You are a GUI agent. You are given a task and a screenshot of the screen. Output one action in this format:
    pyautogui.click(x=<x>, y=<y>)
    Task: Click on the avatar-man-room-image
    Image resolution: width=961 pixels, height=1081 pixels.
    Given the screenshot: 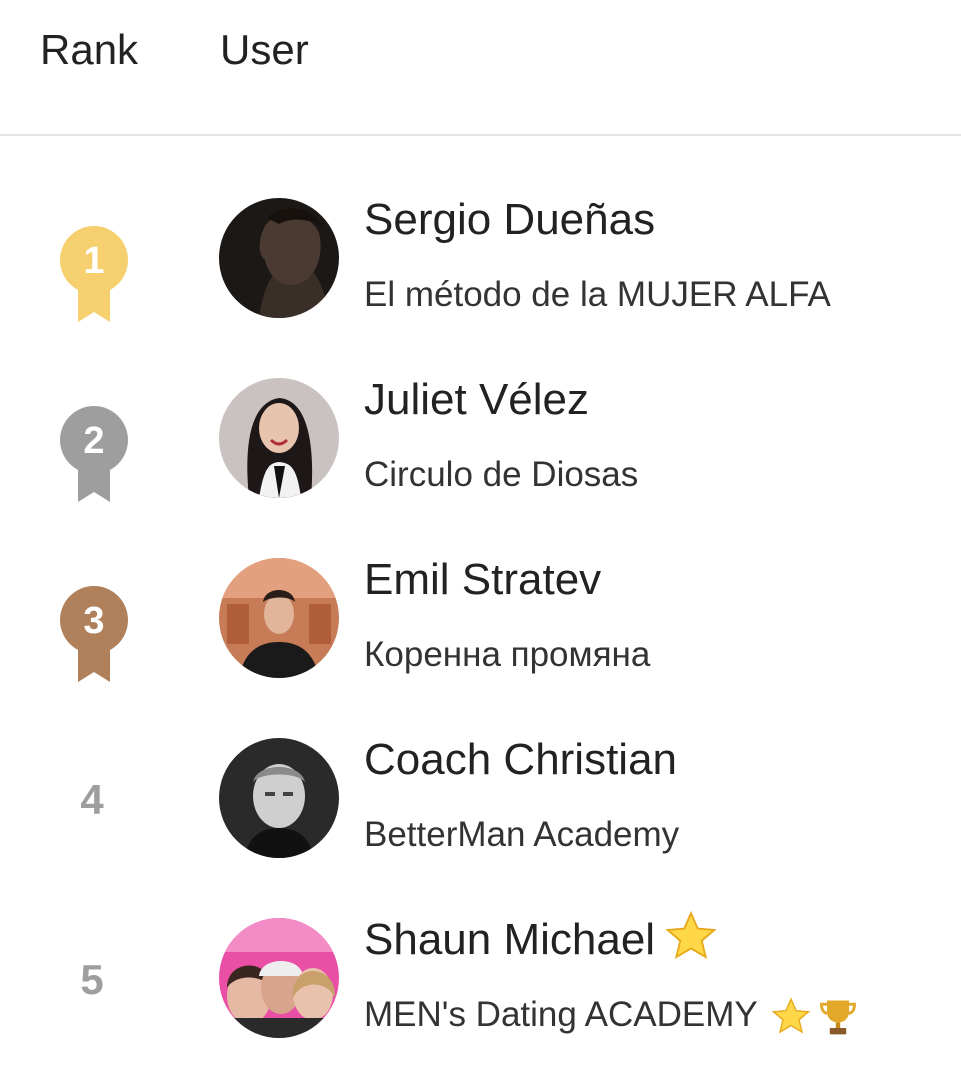 What is the action you would take?
    pyautogui.click(x=279, y=618)
    